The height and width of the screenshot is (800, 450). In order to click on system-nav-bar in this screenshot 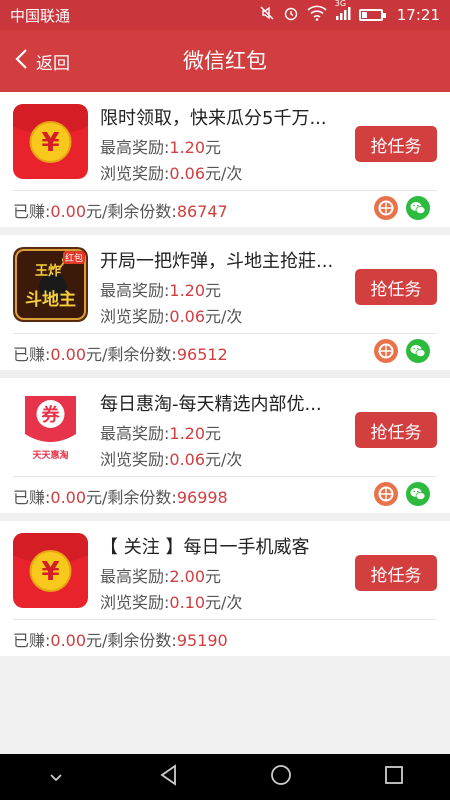, I will do `click(225, 777)`.